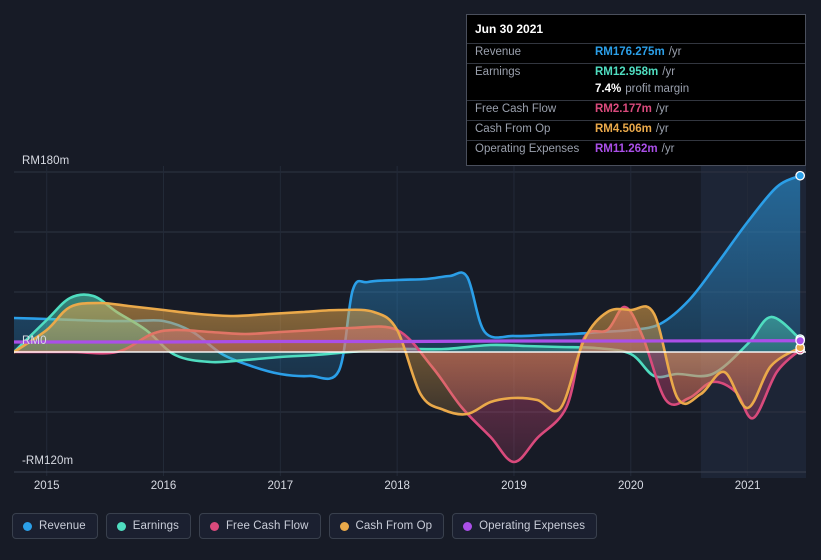  What do you see at coordinates (516, 109) in the screenshot?
I see `tooltip-row-label: Free Cash Flow` at bounding box center [516, 109].